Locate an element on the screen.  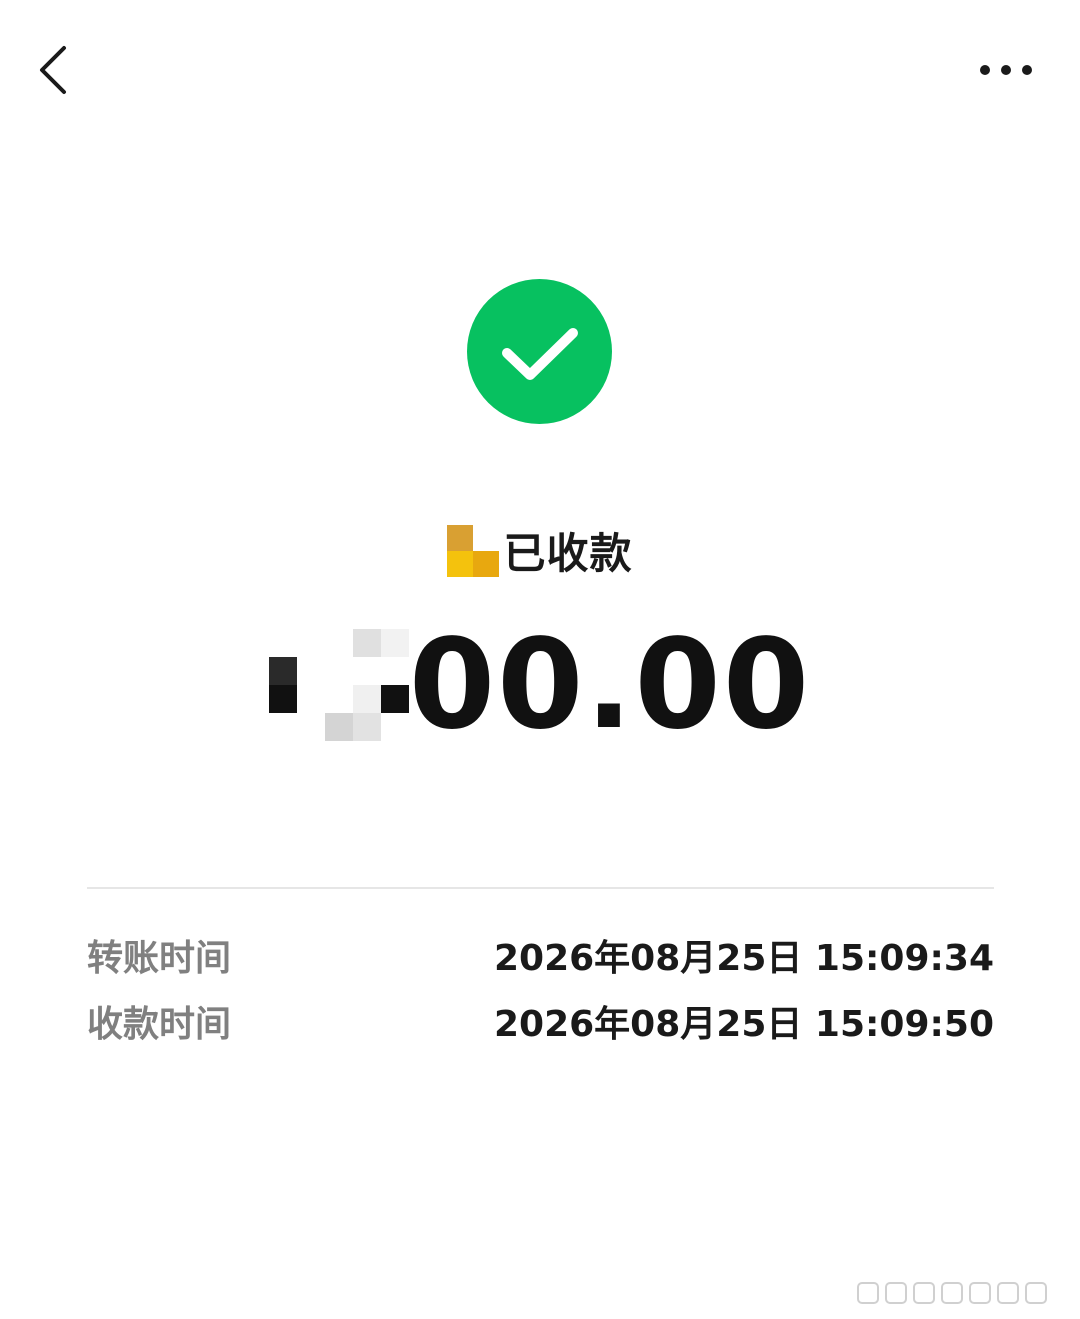
status-text: 已收款 is located at coordinates (568, 553).